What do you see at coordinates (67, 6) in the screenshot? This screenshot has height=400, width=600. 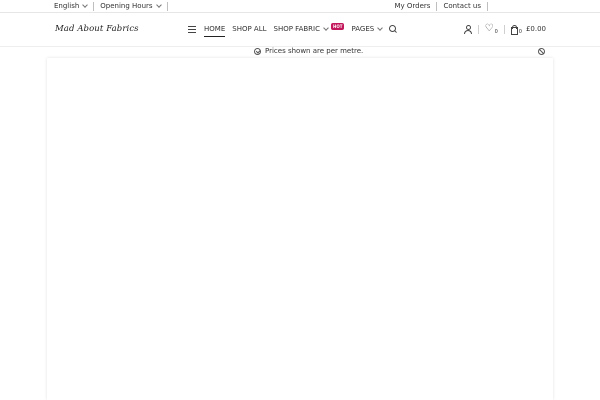 I see `language-label: English` at bounding box center [67, 6].